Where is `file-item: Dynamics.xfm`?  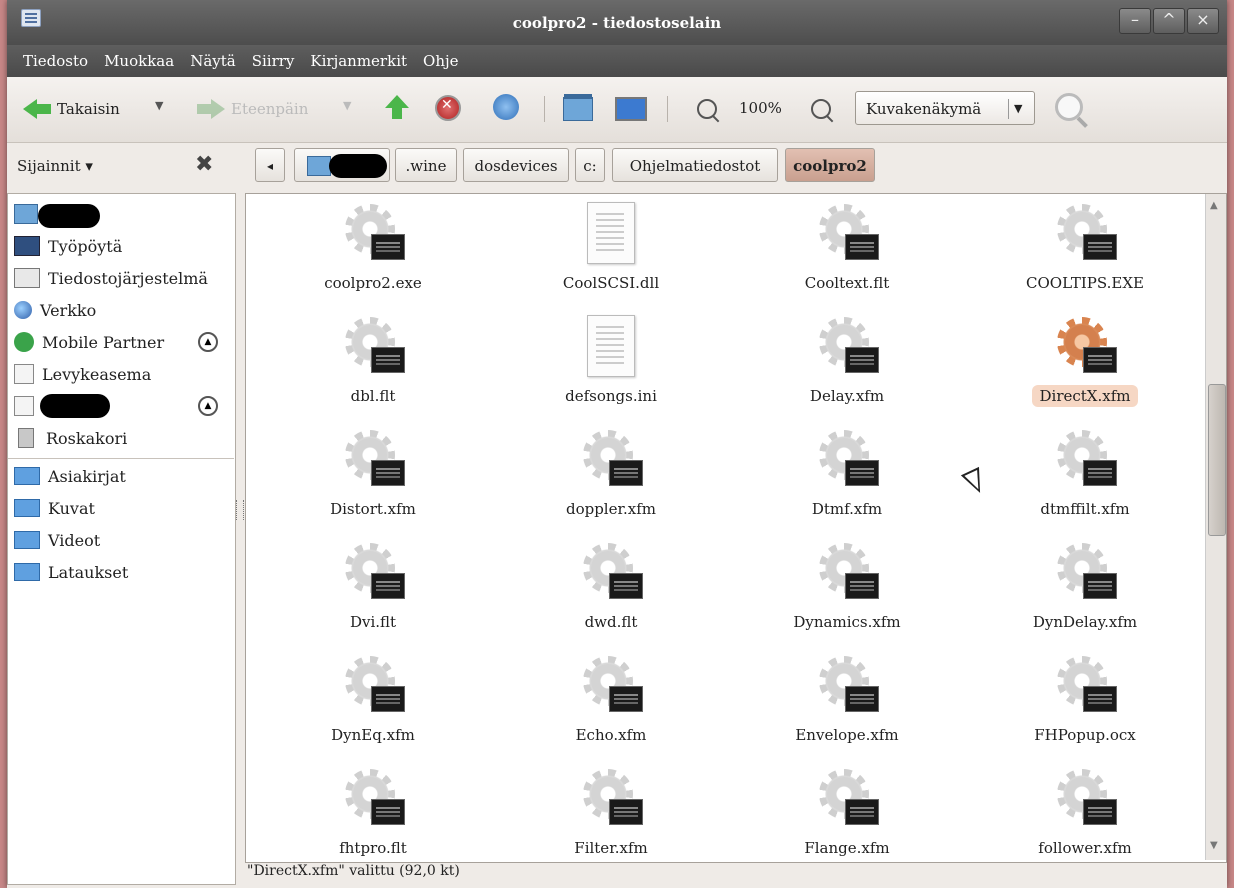 file-item: Dynamics.xfm is located at coordinates (847, 587).